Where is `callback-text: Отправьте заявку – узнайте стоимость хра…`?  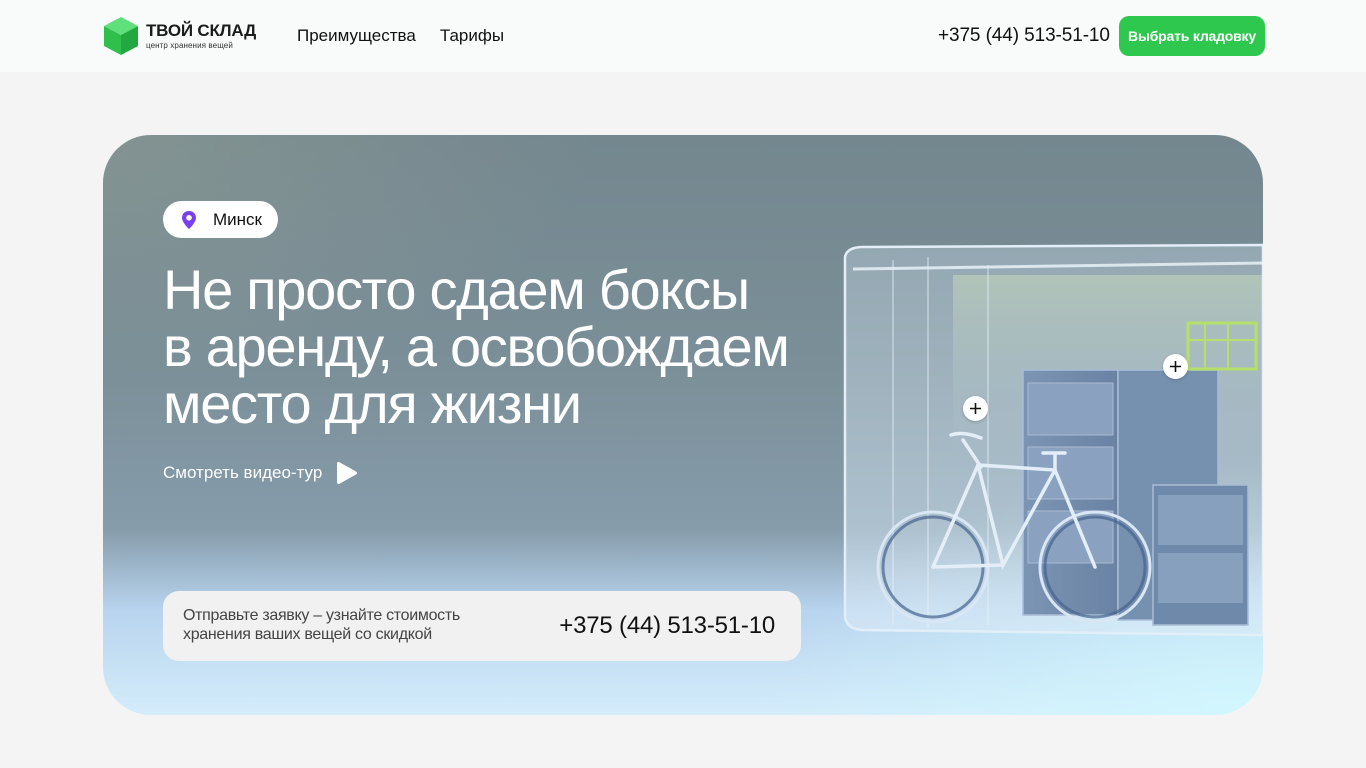
callback-text: Отправьте заявку – узнайте стоимость хра… is located at coordinates (321, 625).